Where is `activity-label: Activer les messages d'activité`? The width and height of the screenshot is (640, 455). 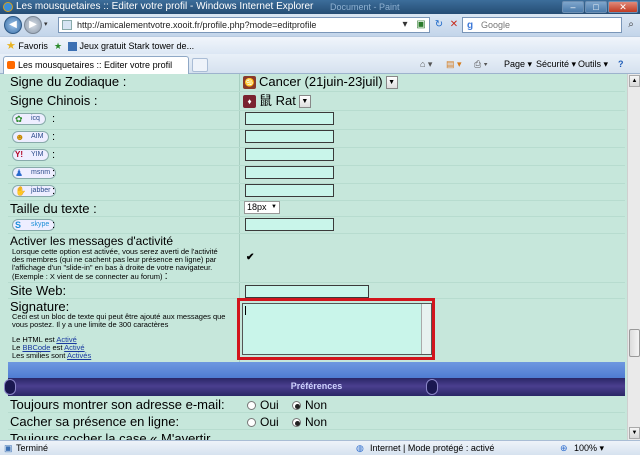
activity-label: Activer les messages d'activité is located at coordinates (92, 241).